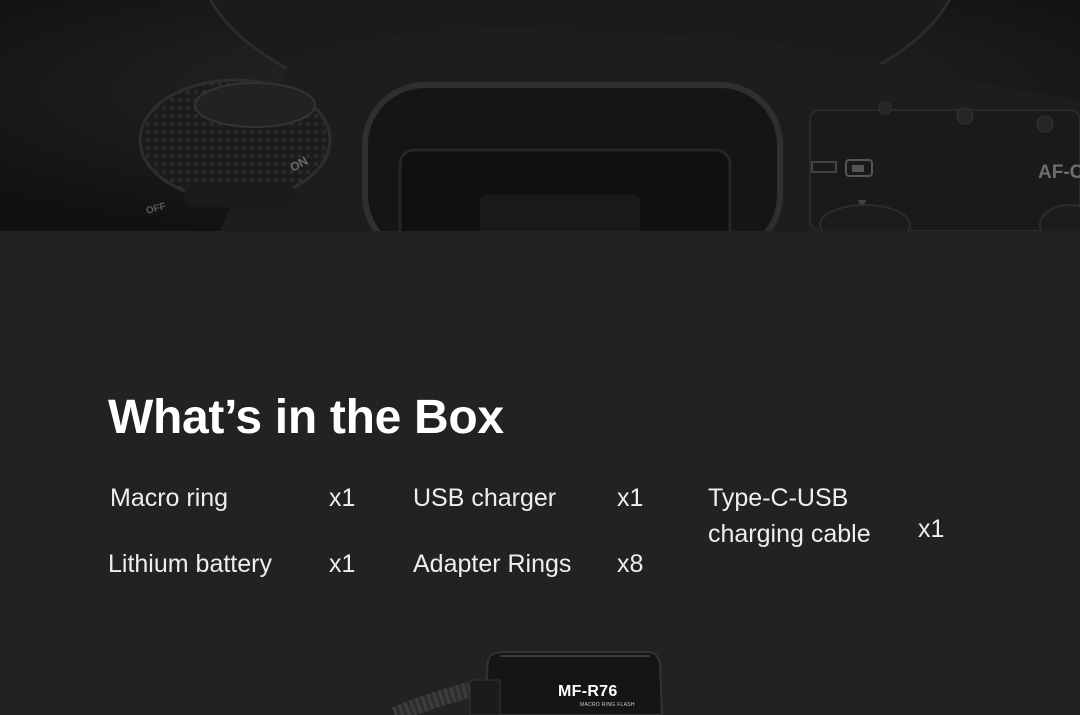 This screenshot has width=1080, height=715. Describe the element at coordinates (1059, 172) in the screenshot. I see `af-c-label: AF-C` at that location.